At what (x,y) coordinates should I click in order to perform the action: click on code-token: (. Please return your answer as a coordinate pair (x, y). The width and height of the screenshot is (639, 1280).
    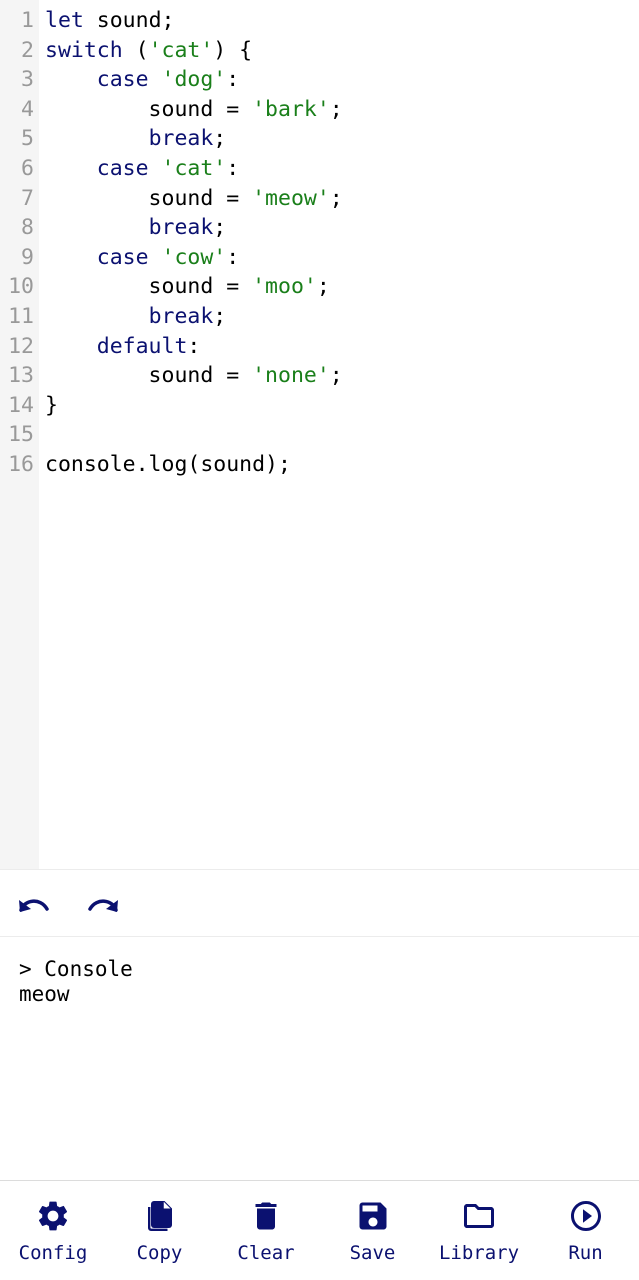
    Looking at the image, I should click on (135, 50).